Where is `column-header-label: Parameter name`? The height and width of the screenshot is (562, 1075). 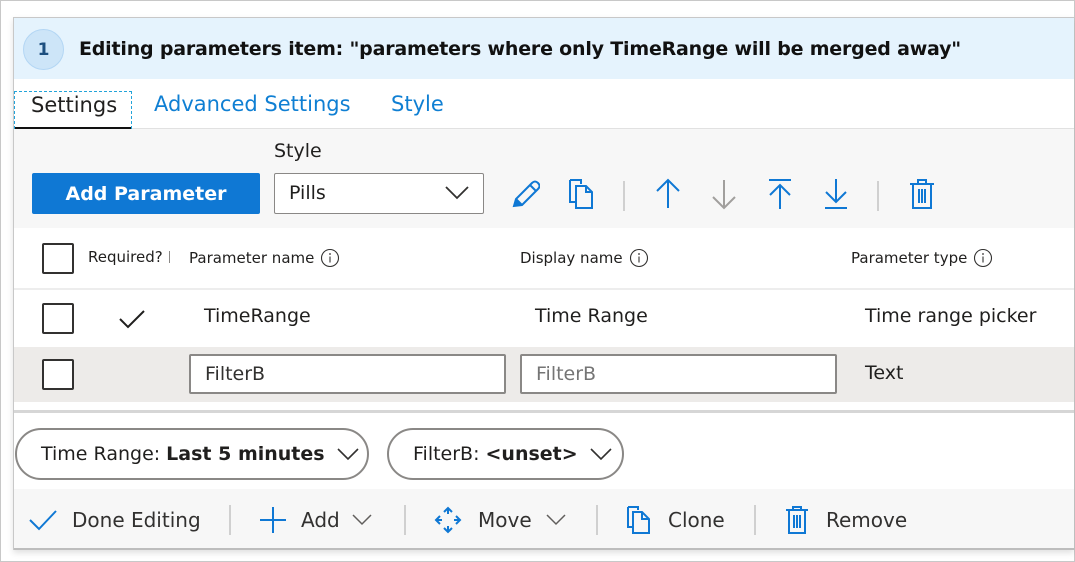
column-header-label: Parameter name is located at coordinates (252, 258).